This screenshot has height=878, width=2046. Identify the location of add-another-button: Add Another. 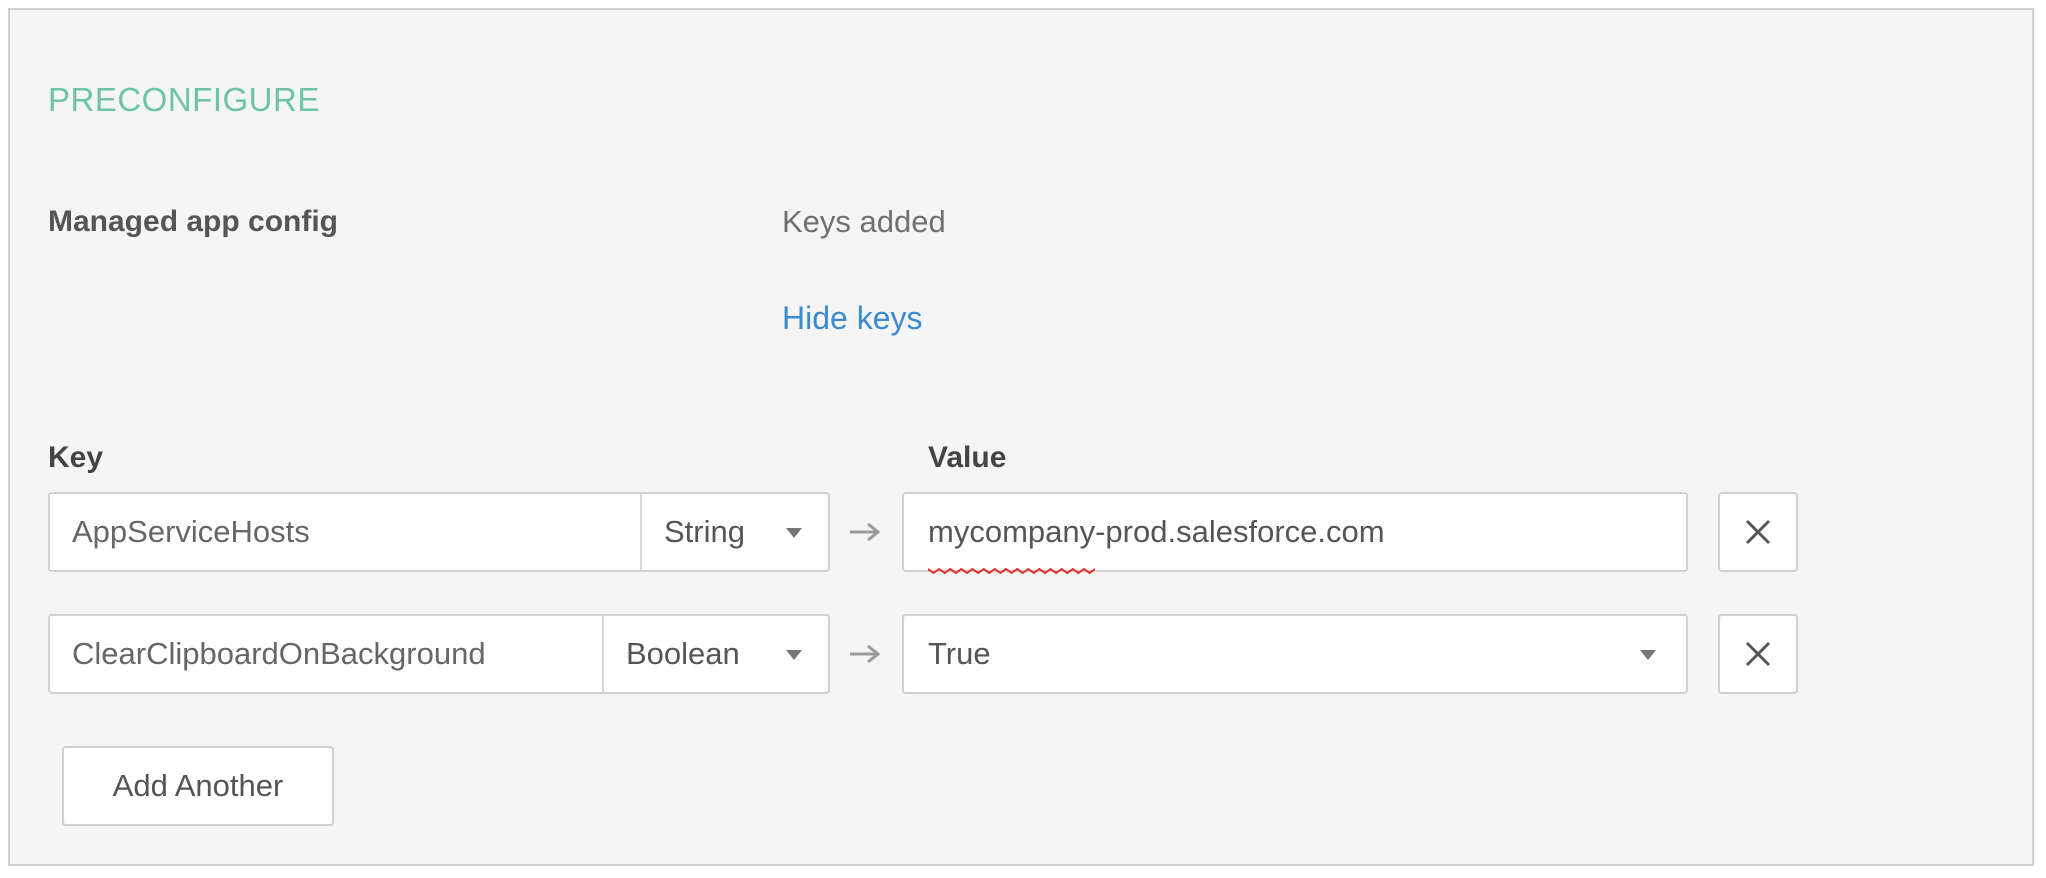
(198, 786).